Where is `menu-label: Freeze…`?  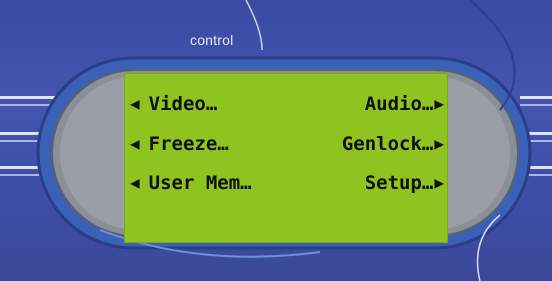
menu-label: Freeze… is located at coordinates (188, 144).